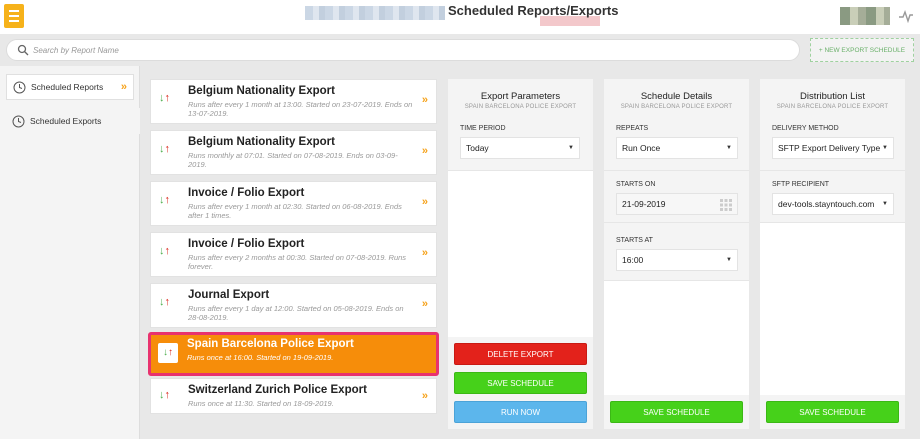  Describe the element at coordinates (520, 96) in the screenshot. I see `panel-title: Export Parameters` at that location.